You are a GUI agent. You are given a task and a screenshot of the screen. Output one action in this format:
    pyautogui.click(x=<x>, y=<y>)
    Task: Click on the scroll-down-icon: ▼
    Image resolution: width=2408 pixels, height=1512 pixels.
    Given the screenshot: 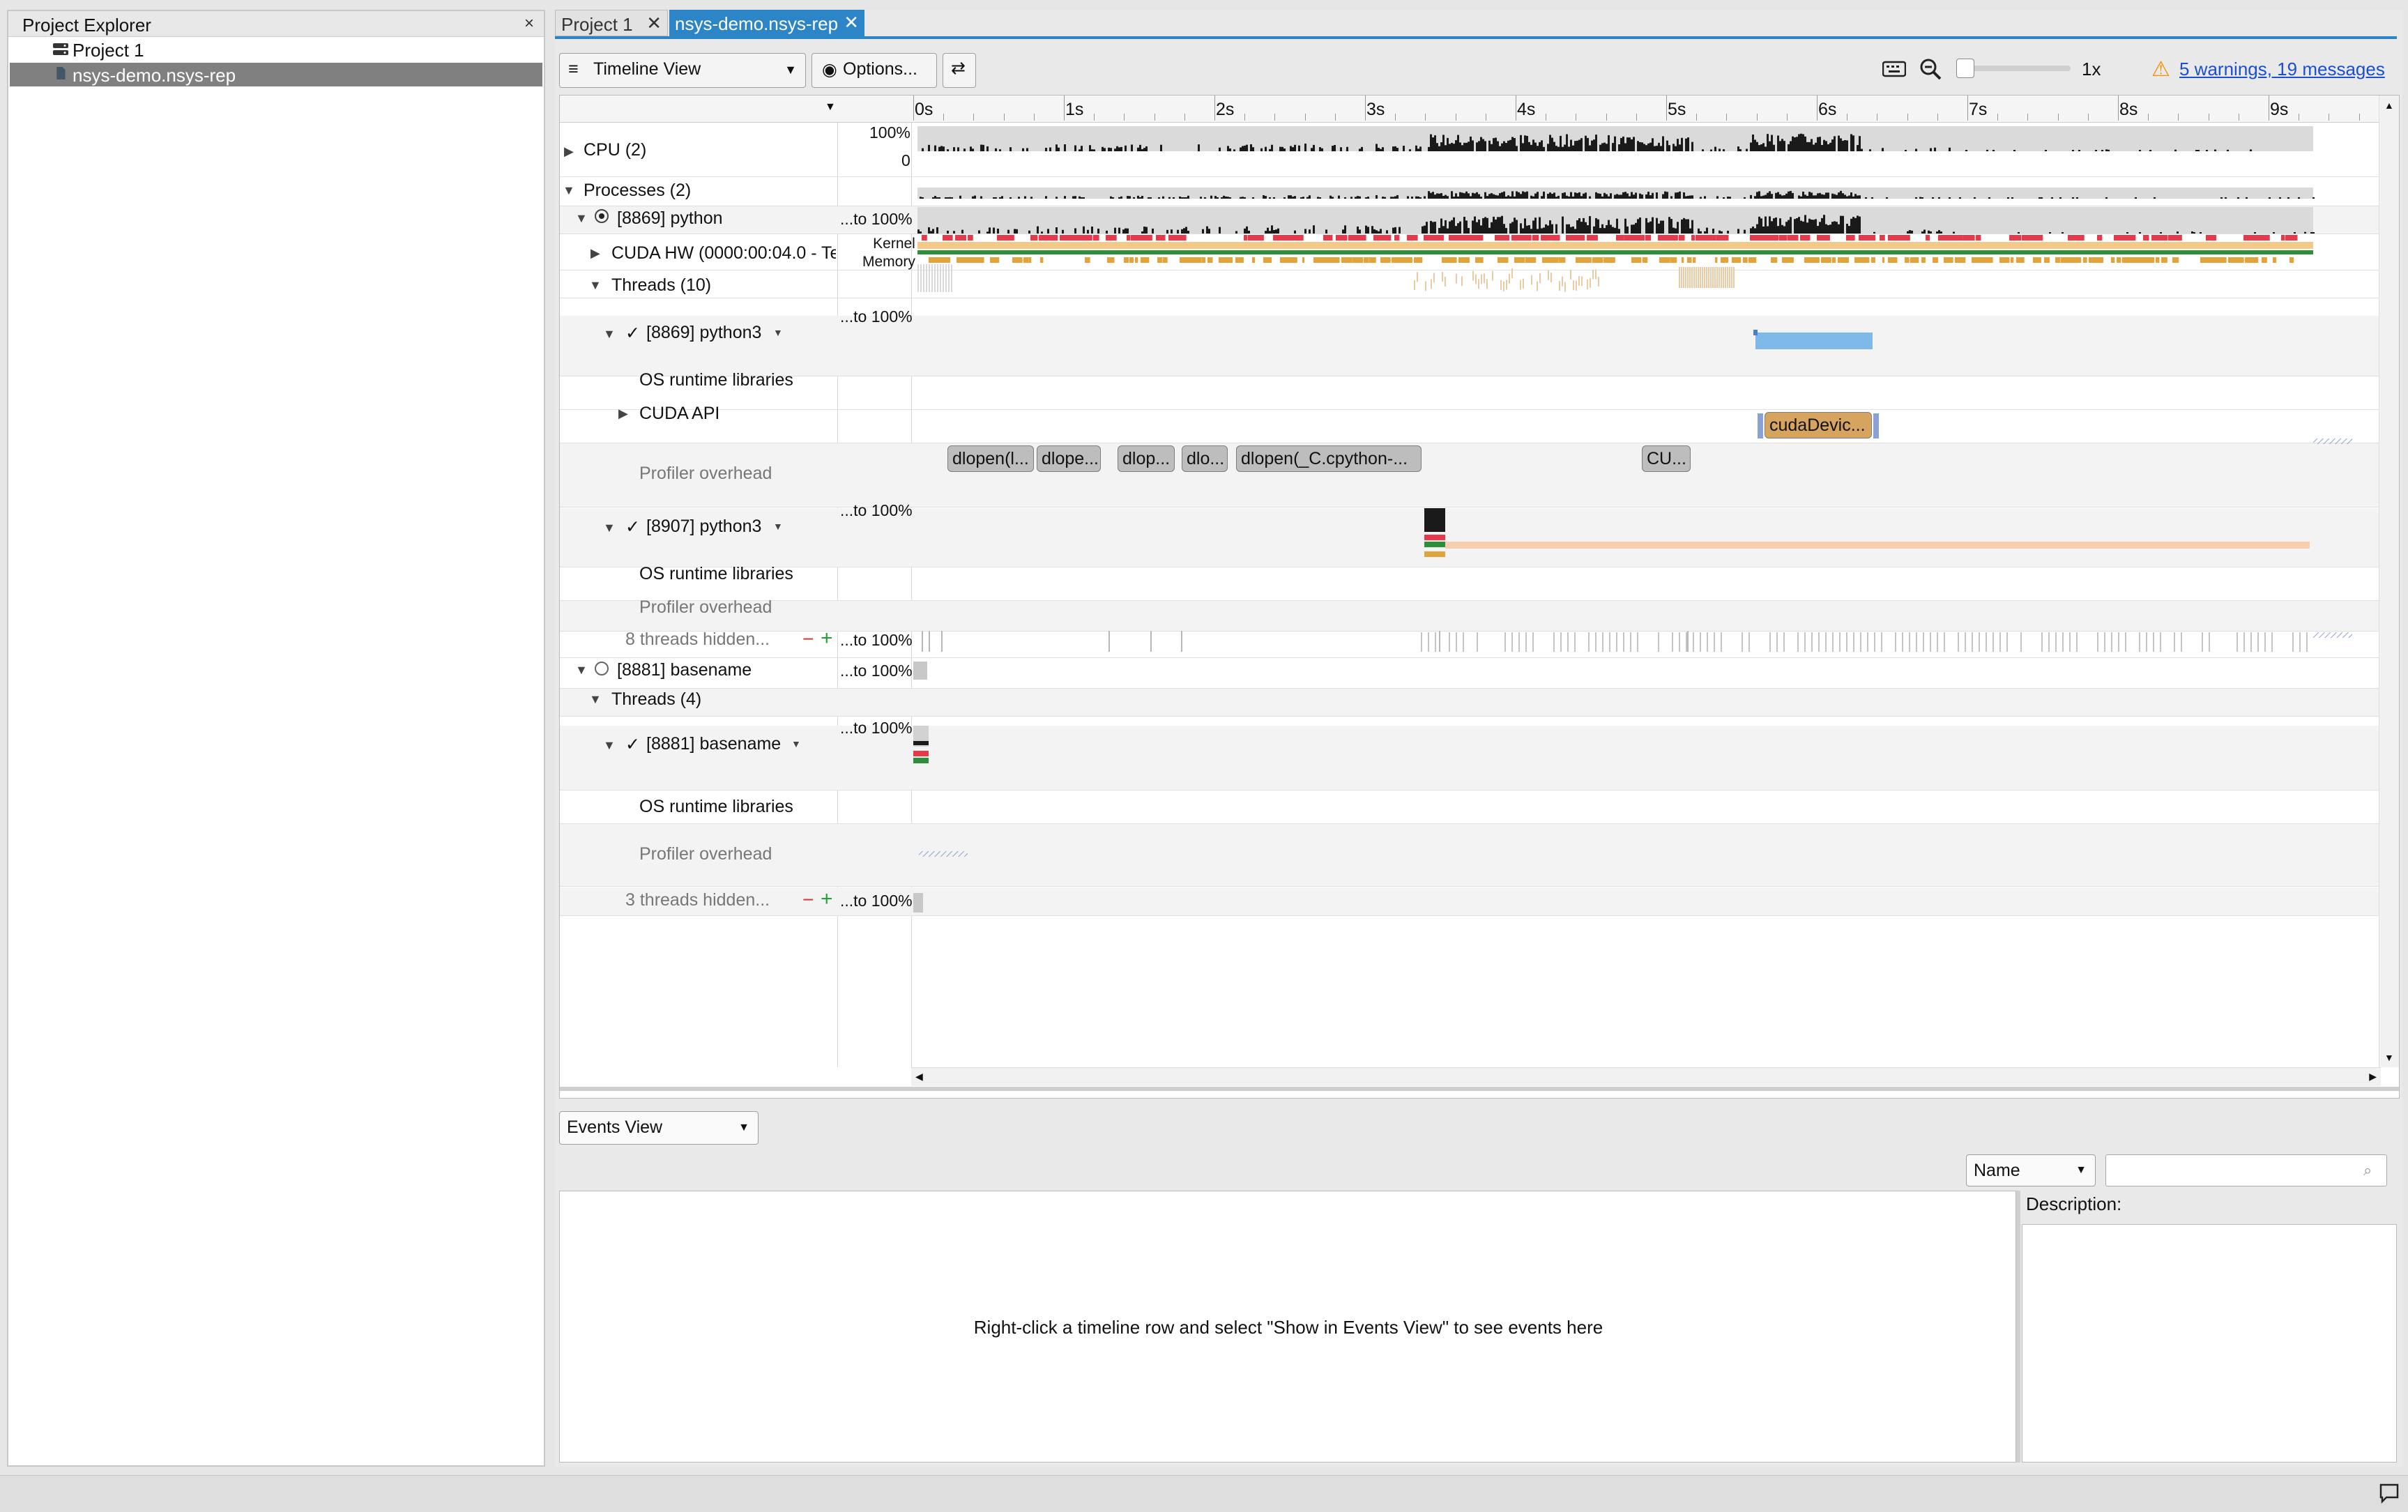 What is the action you would take?
    pyautogui.click(x=2389, y=1057)
    